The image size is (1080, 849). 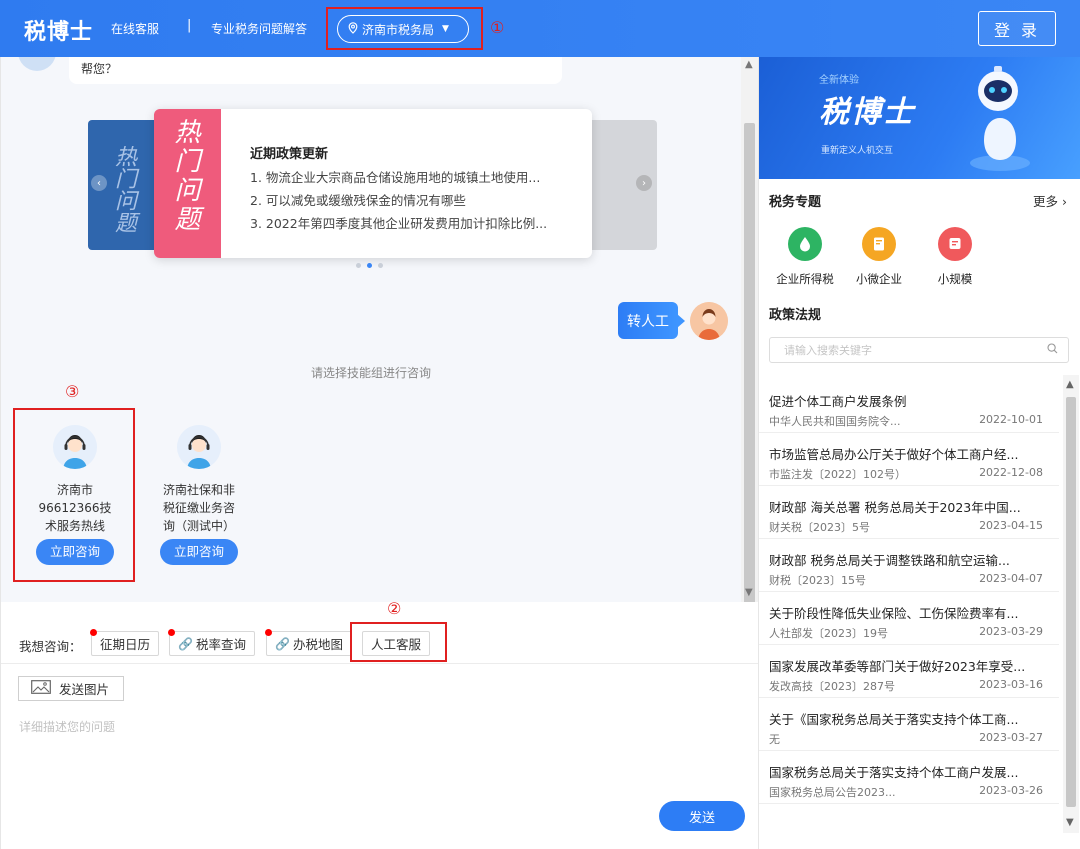 I want to click on quick-tax-rate-button: 🔗 税率查询, so click(x=211, y=642).